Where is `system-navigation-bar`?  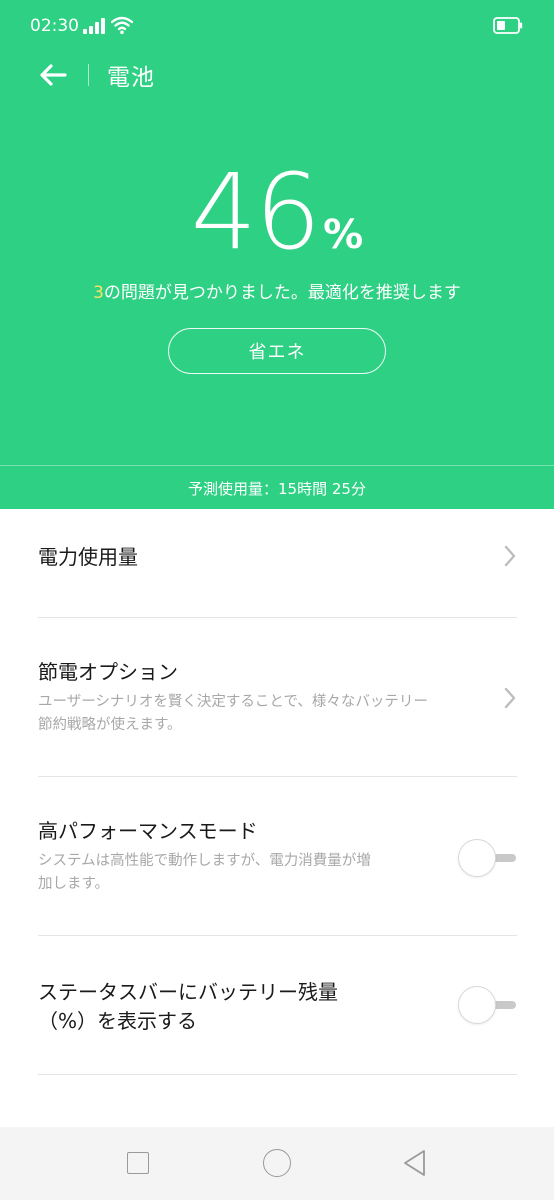
system-navigation-bar is located at coordinates (277, 1163).